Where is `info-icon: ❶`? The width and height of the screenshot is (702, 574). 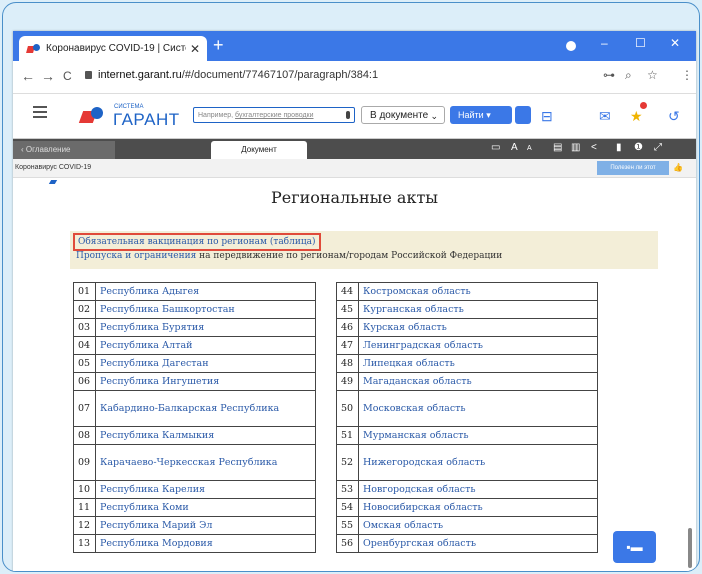
info-icon: ❶ is located at coordinates (638, 147).